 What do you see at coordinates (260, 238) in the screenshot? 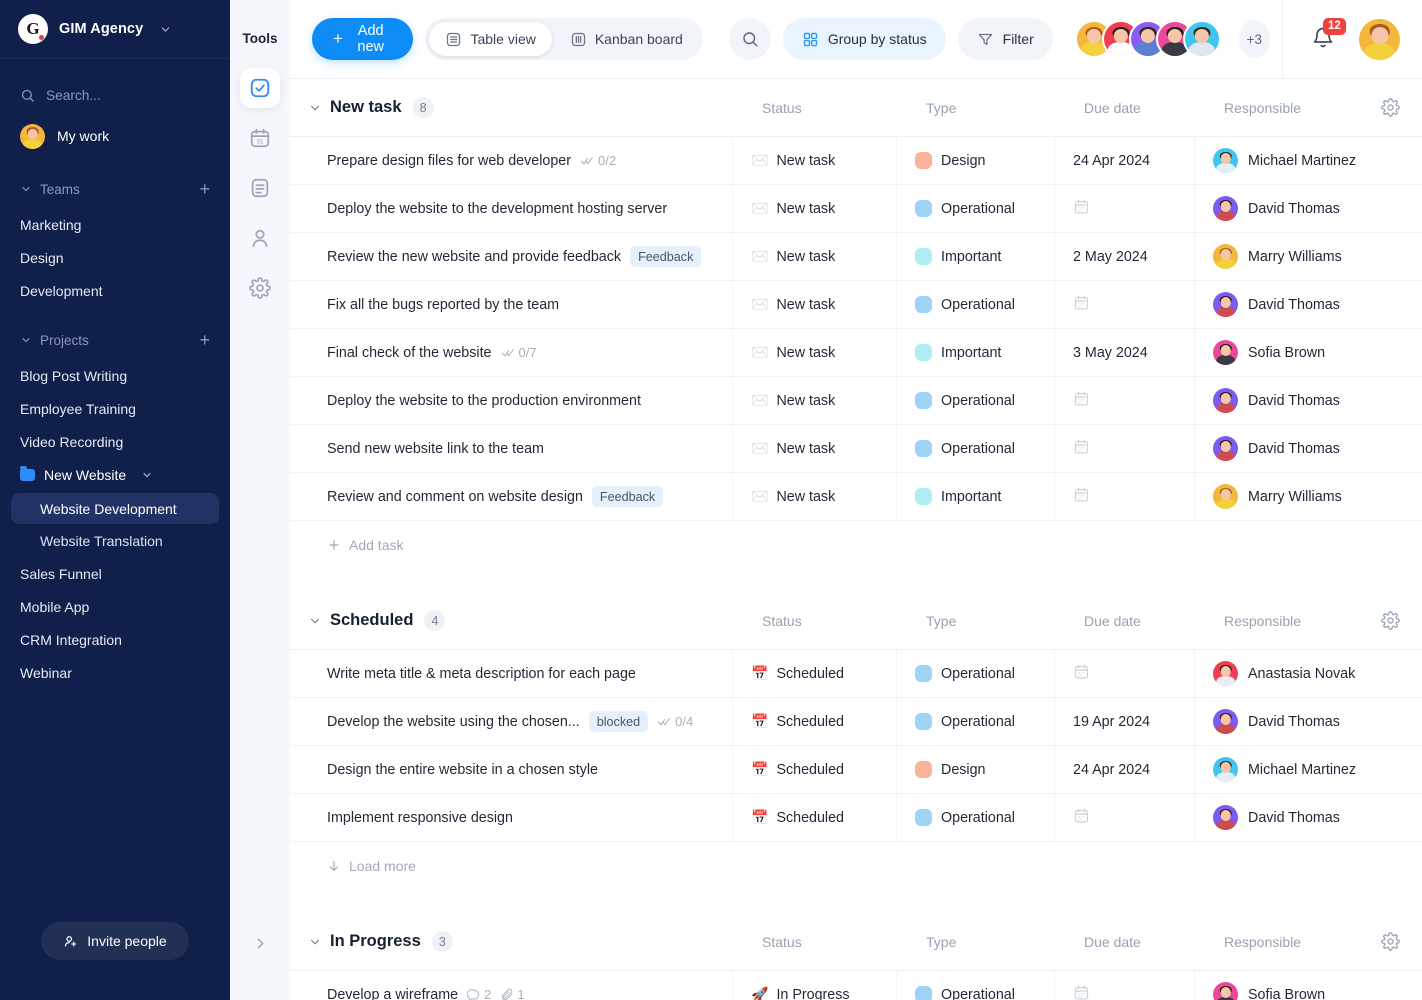
I see `rail-item-contacts` at bounding box center [260, 238].